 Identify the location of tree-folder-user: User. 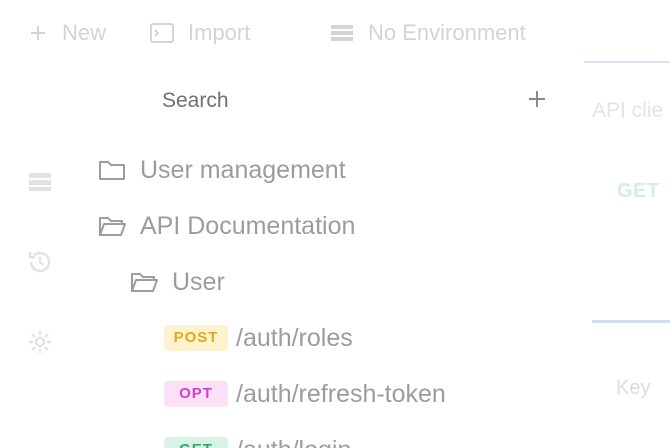
(177, 282).